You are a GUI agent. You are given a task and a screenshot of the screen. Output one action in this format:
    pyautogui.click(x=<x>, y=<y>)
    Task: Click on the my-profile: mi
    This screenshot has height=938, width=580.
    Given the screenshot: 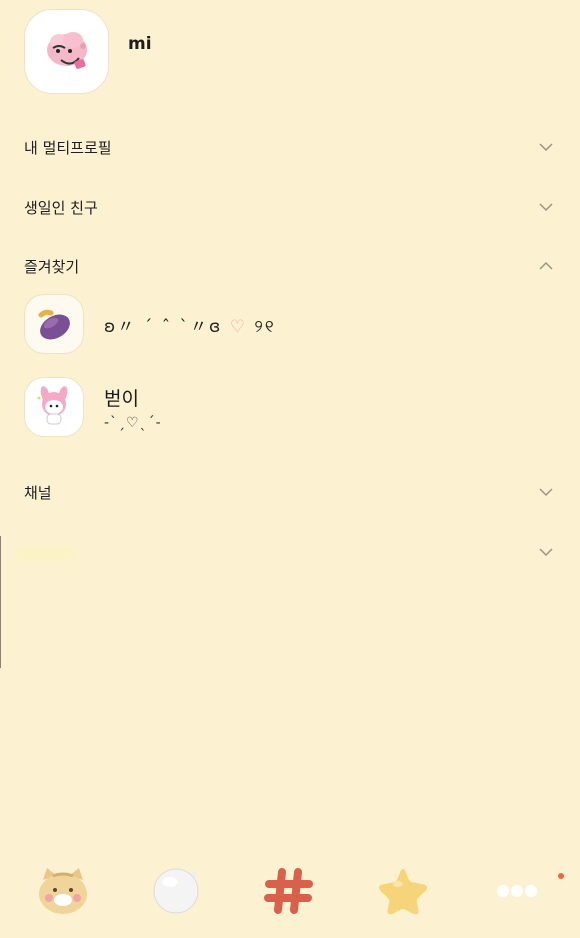 What is the action you would take?
    pyautogui.click(x=88, y=51)
    